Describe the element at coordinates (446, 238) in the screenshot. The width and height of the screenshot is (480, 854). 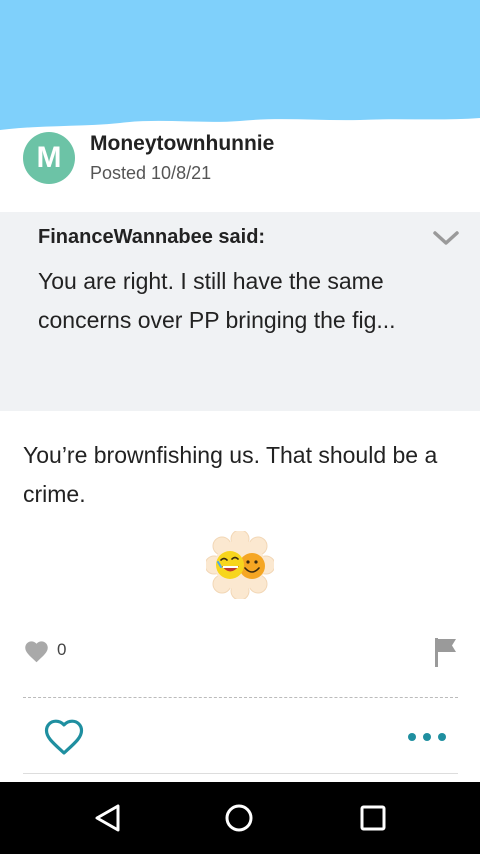
I see `chevron-down-icon` at that location.